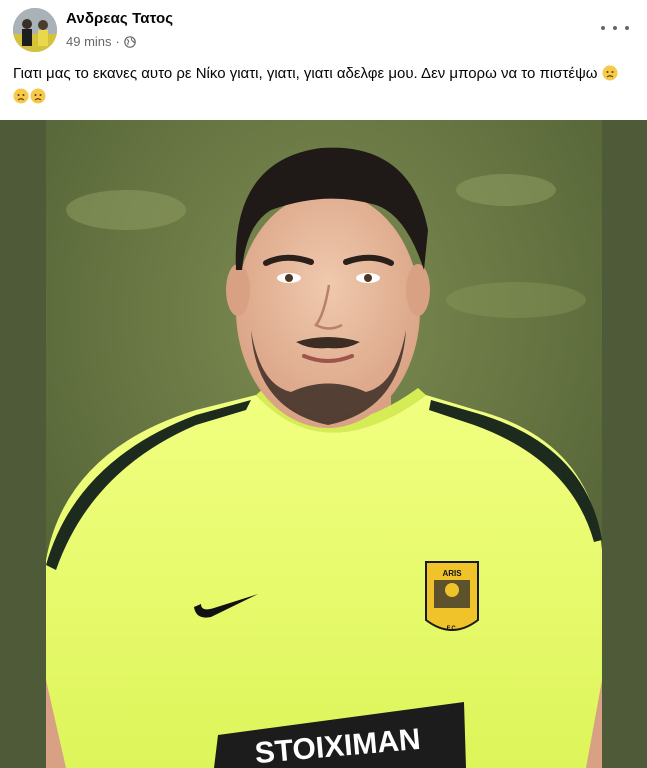  I want to click on author-name: Ανδρεας Τατος, so click(119, 18).